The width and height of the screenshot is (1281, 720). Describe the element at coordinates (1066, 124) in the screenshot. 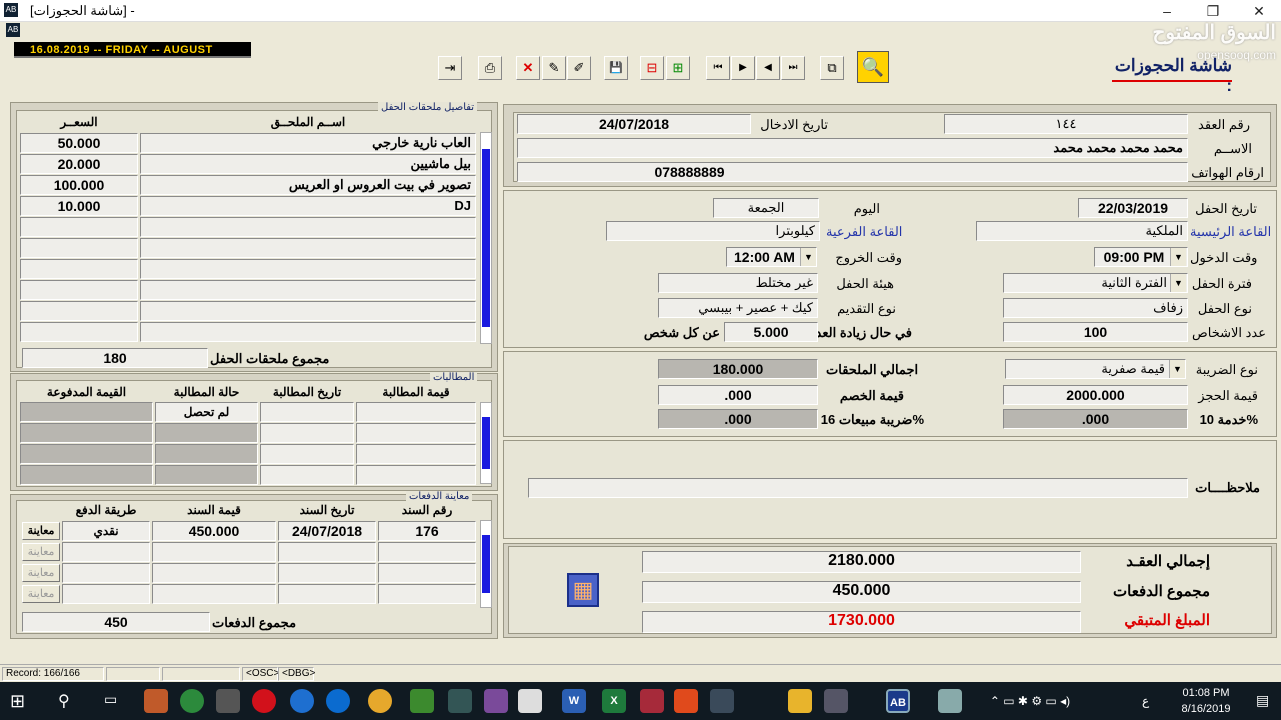

I see `contract-no-field: ١٤٤` at that location.